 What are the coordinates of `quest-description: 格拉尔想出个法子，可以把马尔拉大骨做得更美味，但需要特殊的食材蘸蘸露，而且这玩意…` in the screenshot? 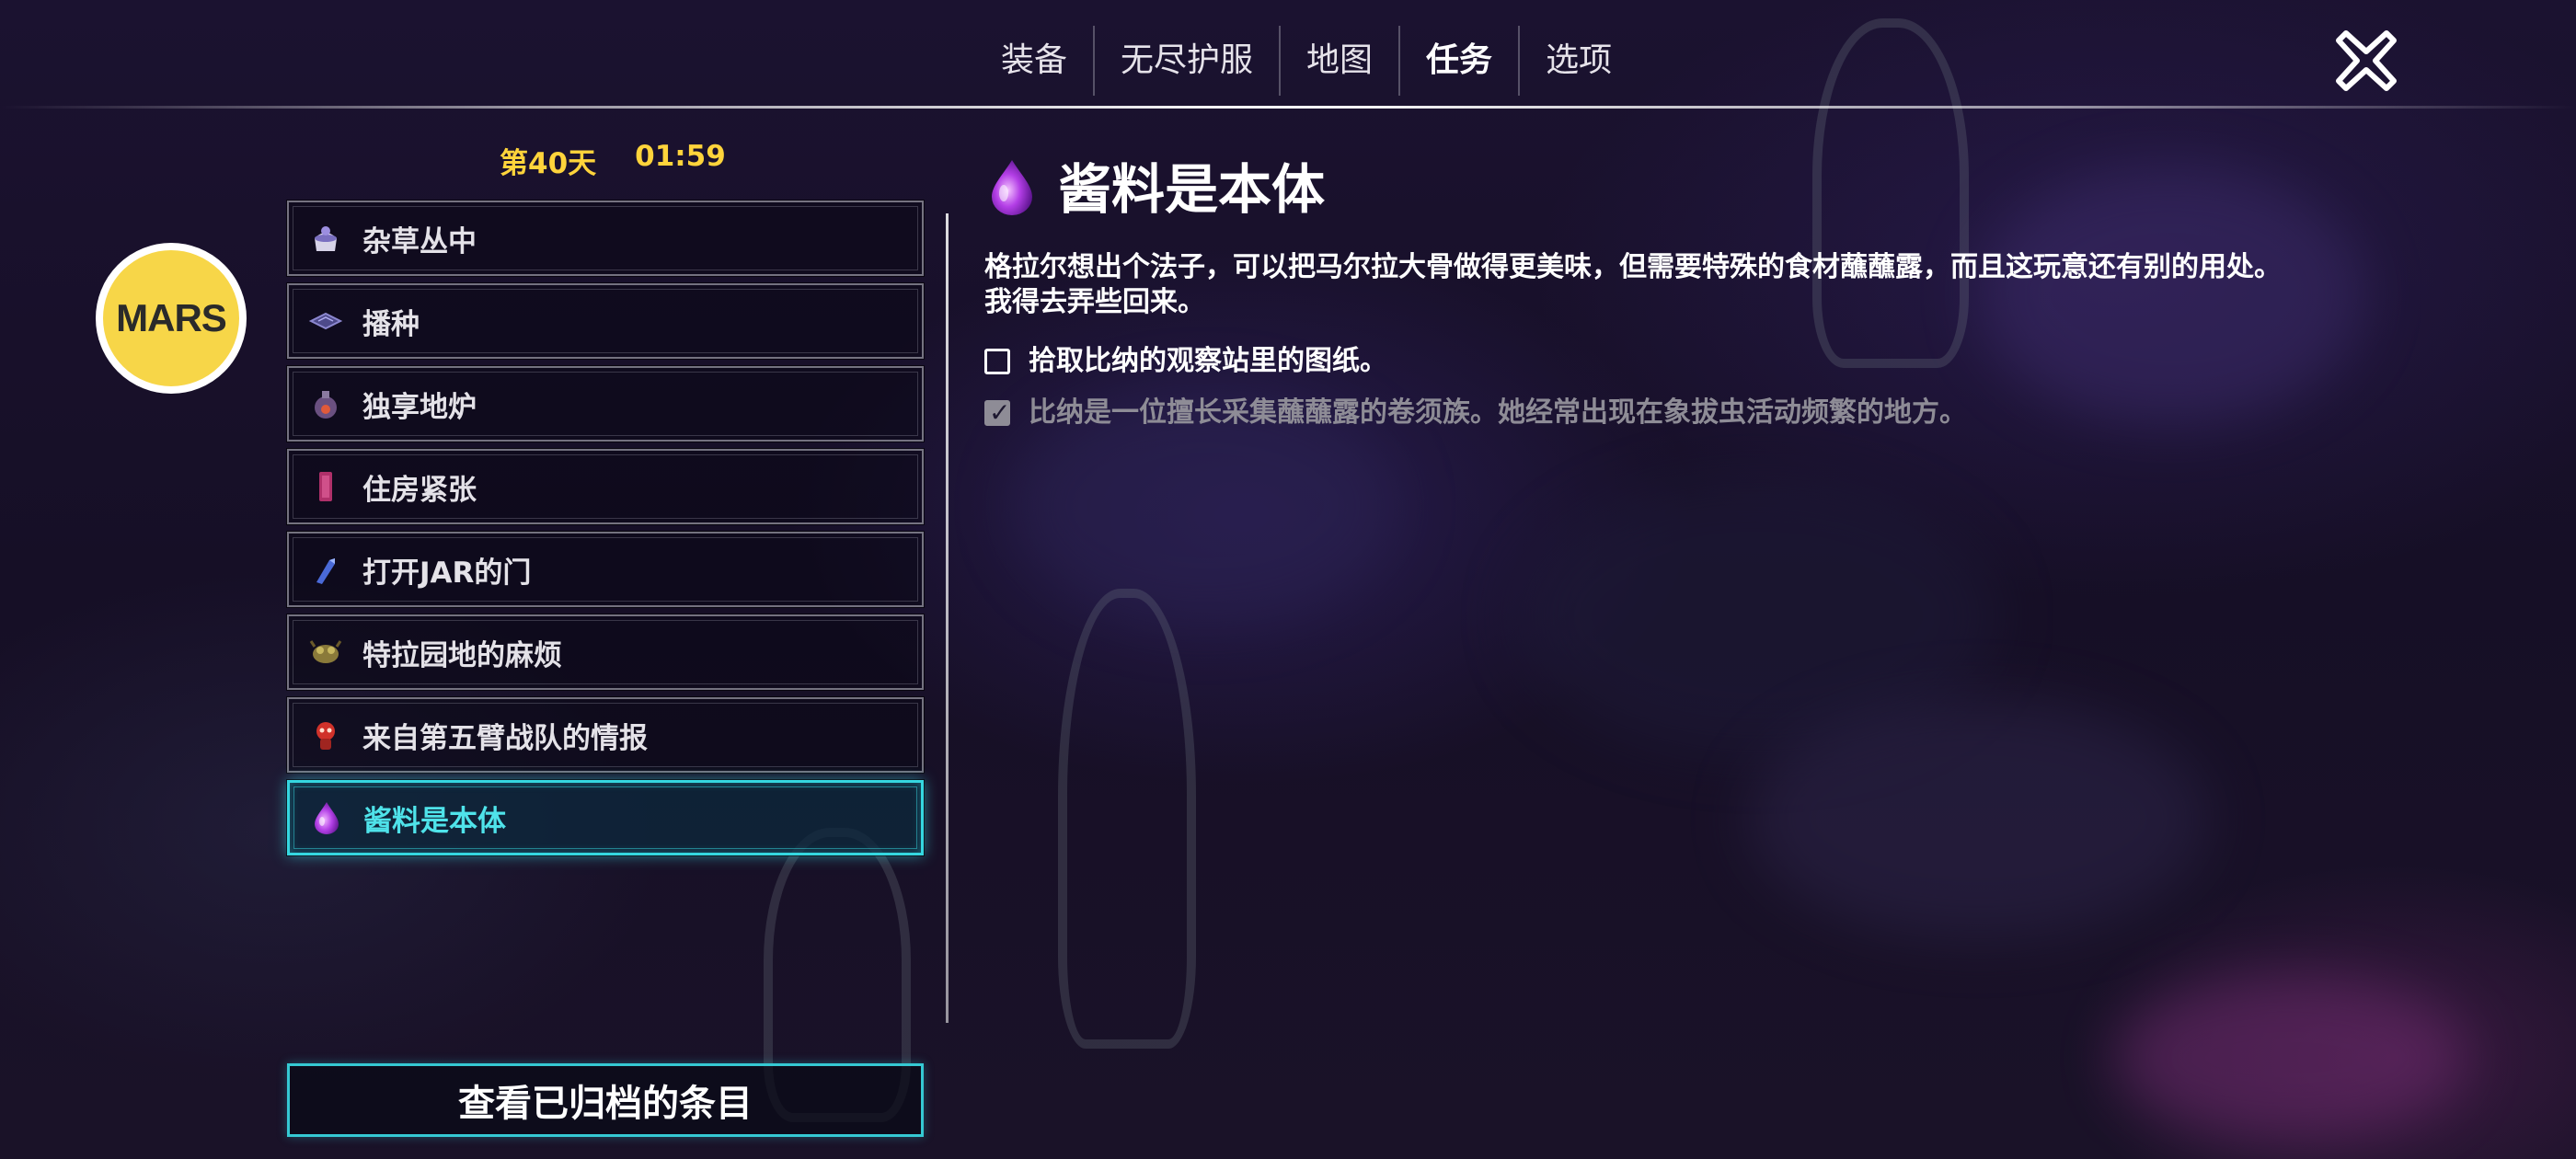 It's located at (1633, 284).